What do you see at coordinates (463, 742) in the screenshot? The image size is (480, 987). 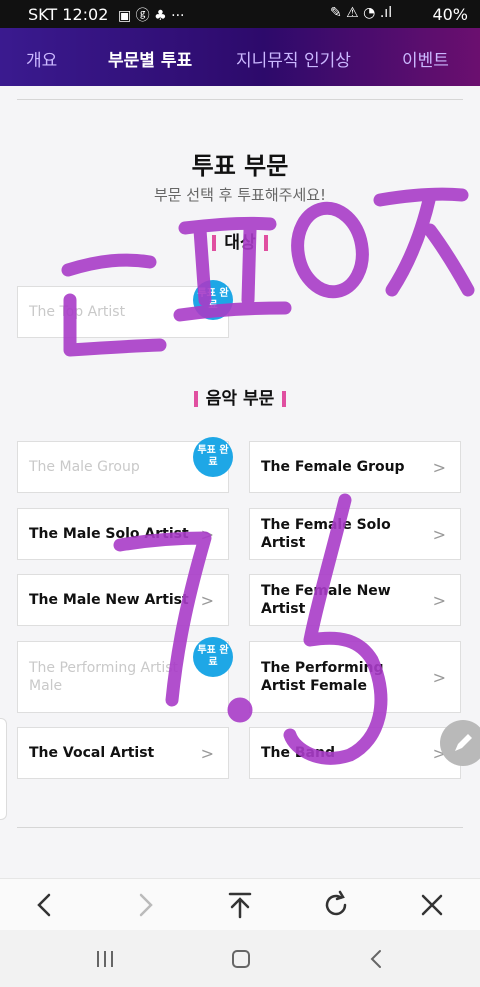 I see `pencil-icon` at bounding box center [463, 742].